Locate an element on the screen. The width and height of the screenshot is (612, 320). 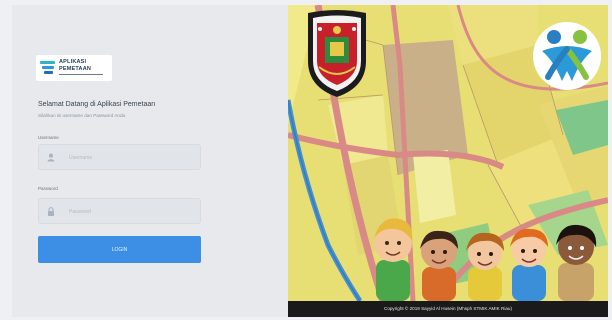
children-illustration is located at coordinates (485, 259).